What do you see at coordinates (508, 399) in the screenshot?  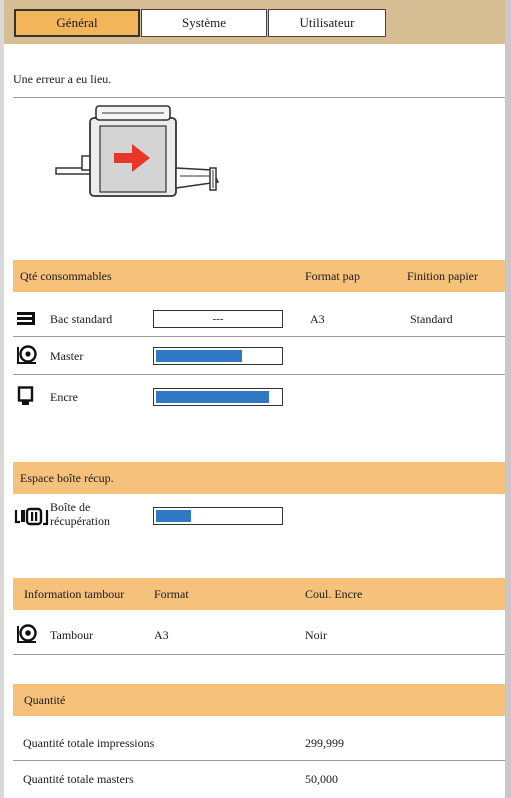 I see `window-frame-right` at bounding box center [508, 399].